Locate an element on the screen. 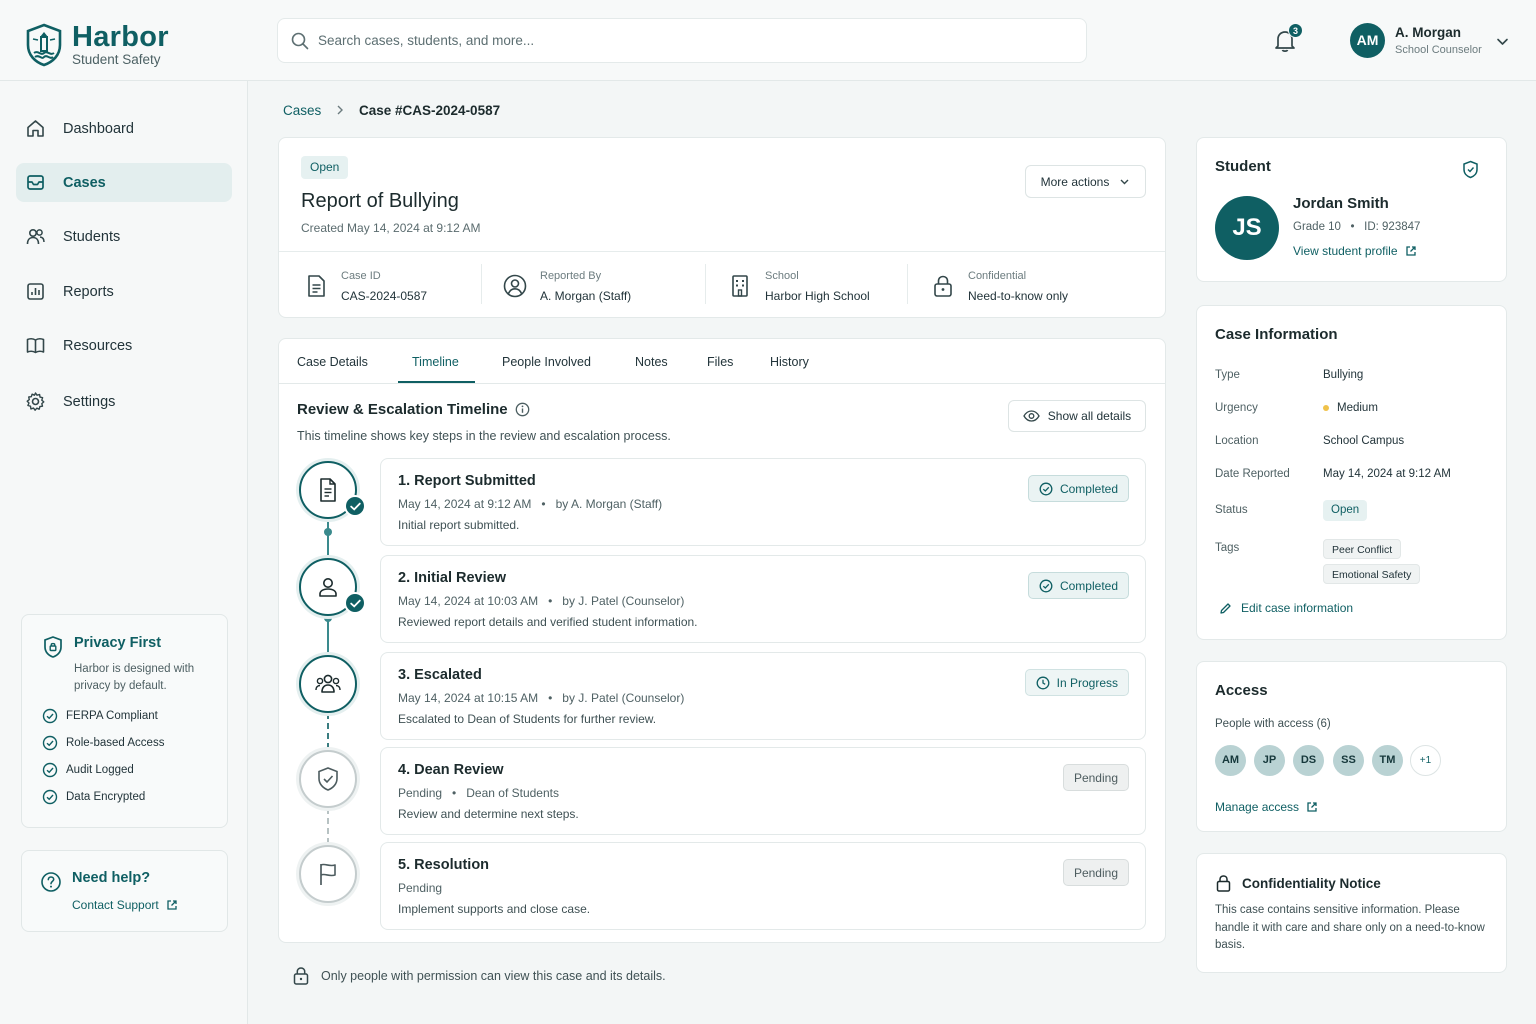 The image size is (1536, 1024). more-people-avatar: +1 is located at coordinates (1425, 760).